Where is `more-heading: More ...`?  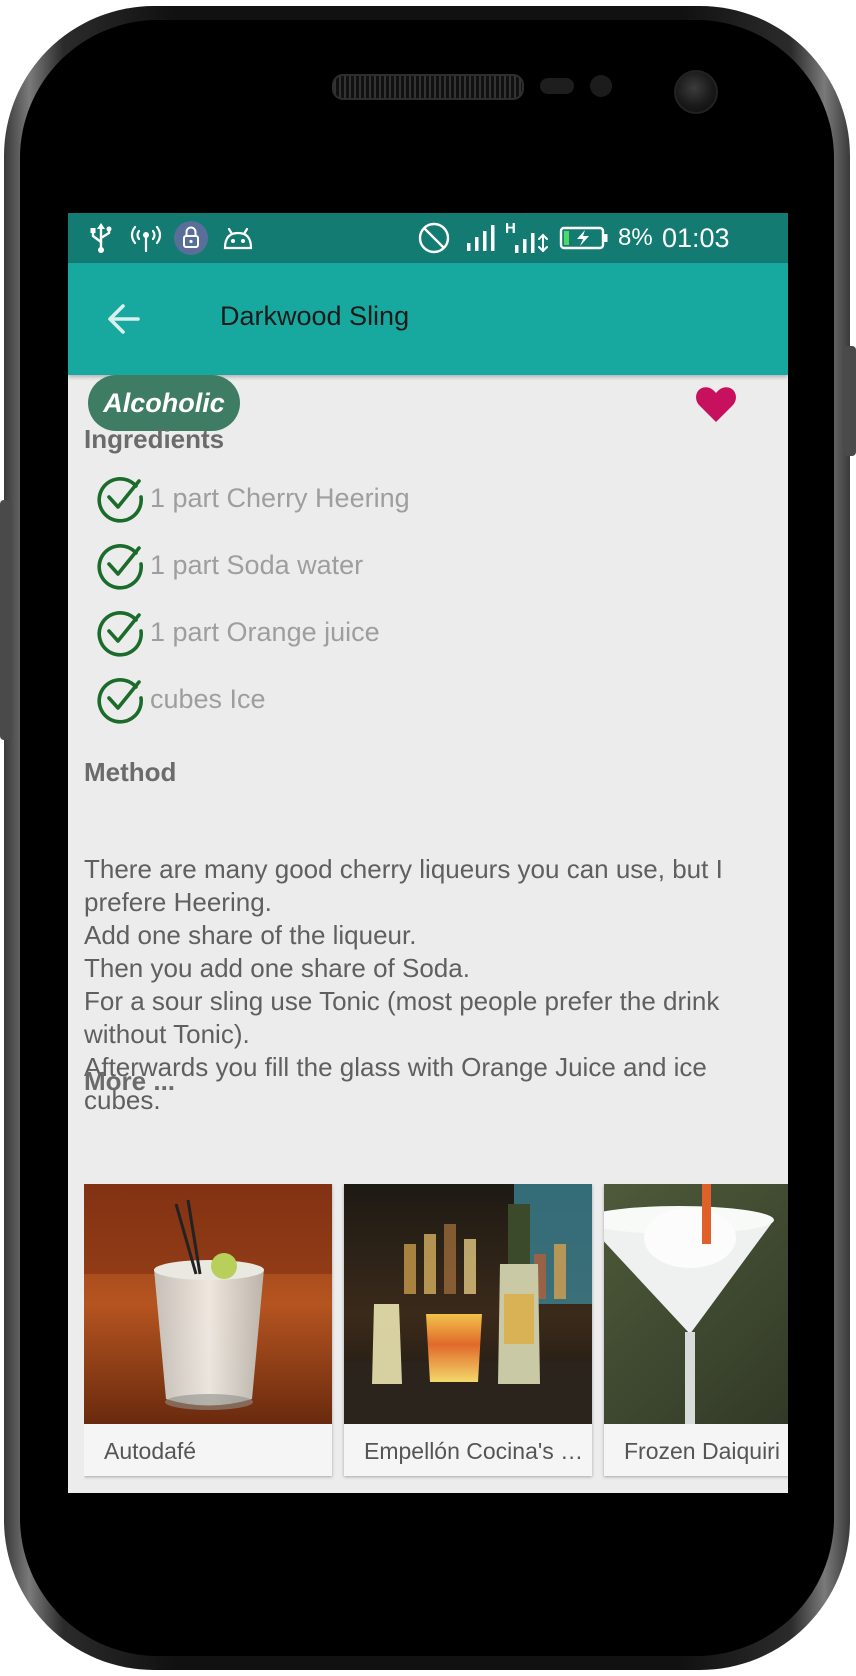
more-heading: More ... is located at coordinates (130, 1081).